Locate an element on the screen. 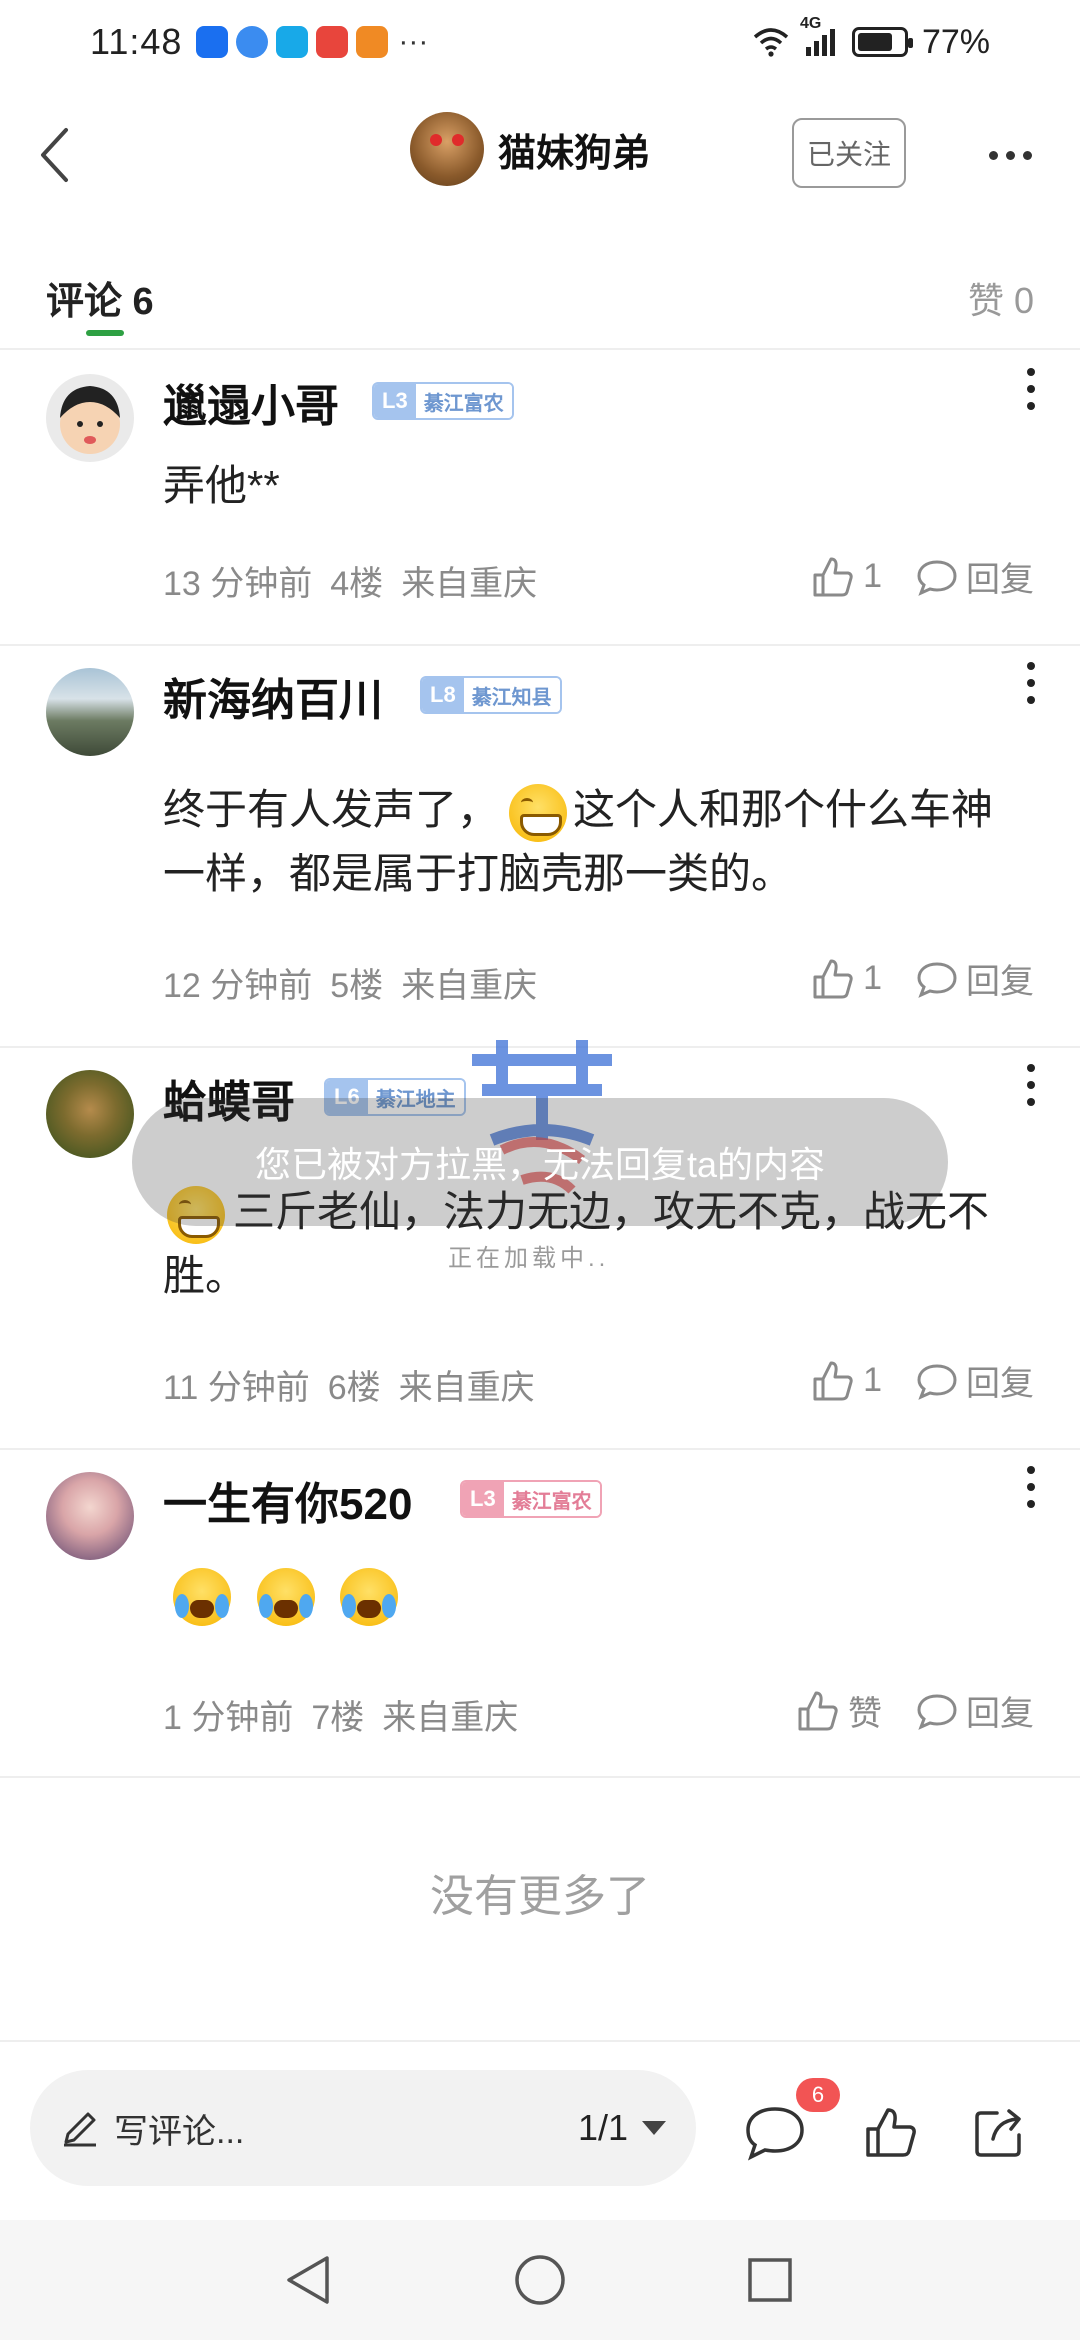  like-label: 赞 is located at coordinates (865, 1714).